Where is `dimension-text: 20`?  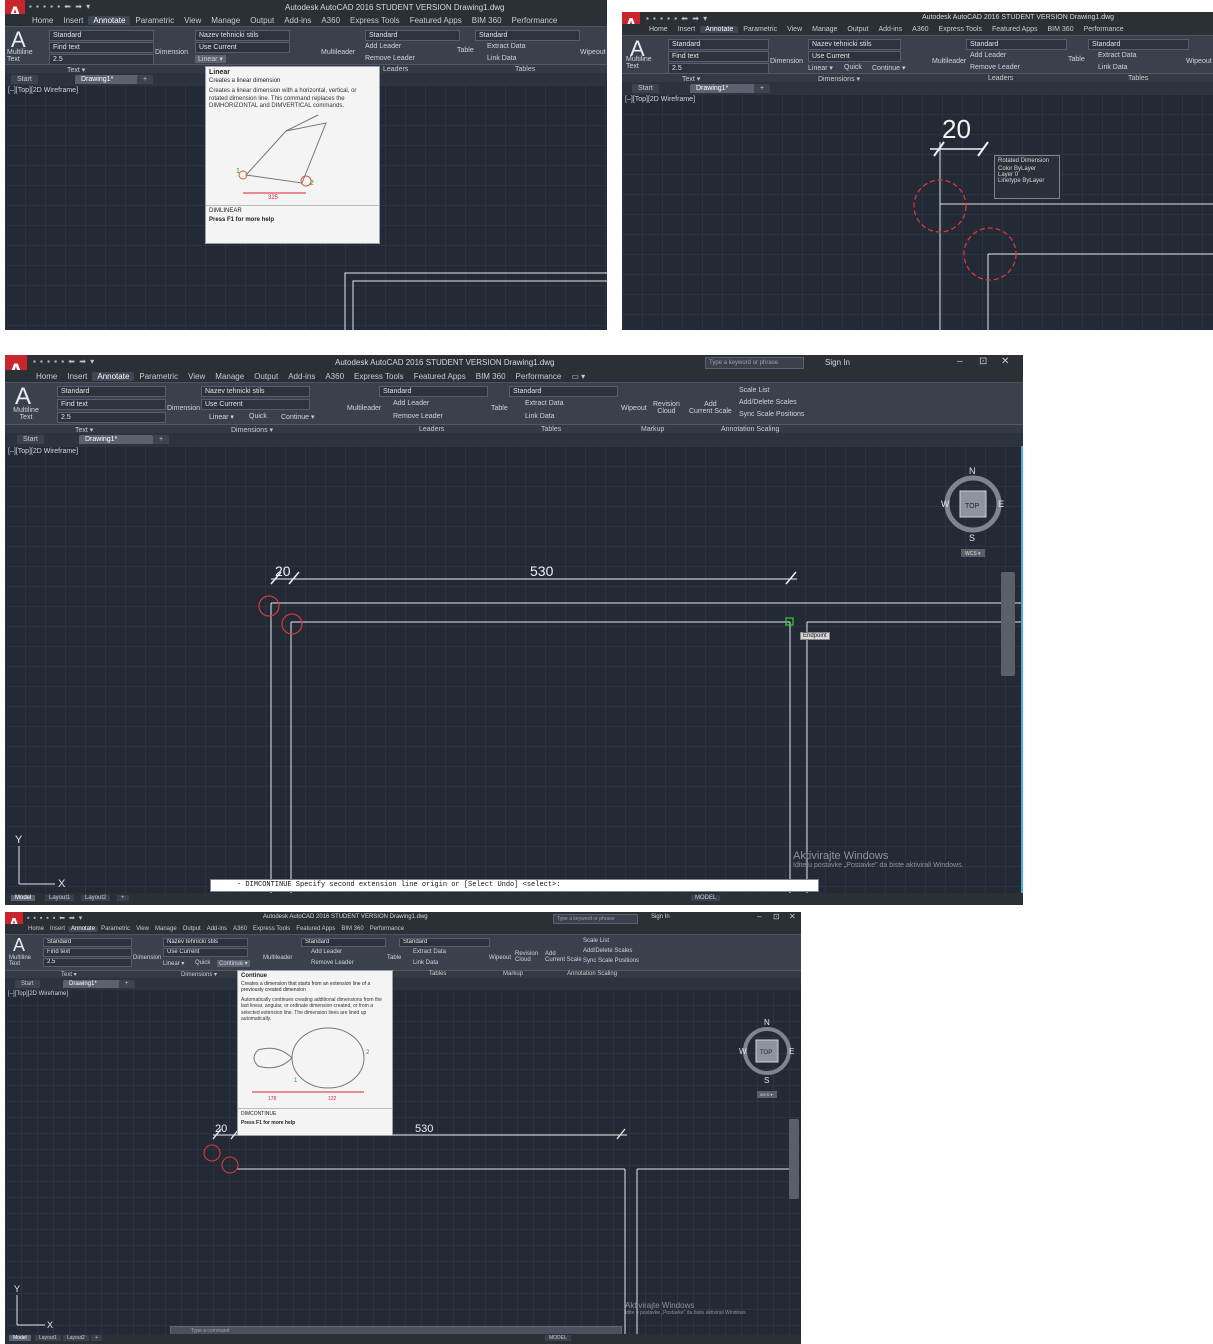
dimension-text: 20 is located at coordinates (956, 129).